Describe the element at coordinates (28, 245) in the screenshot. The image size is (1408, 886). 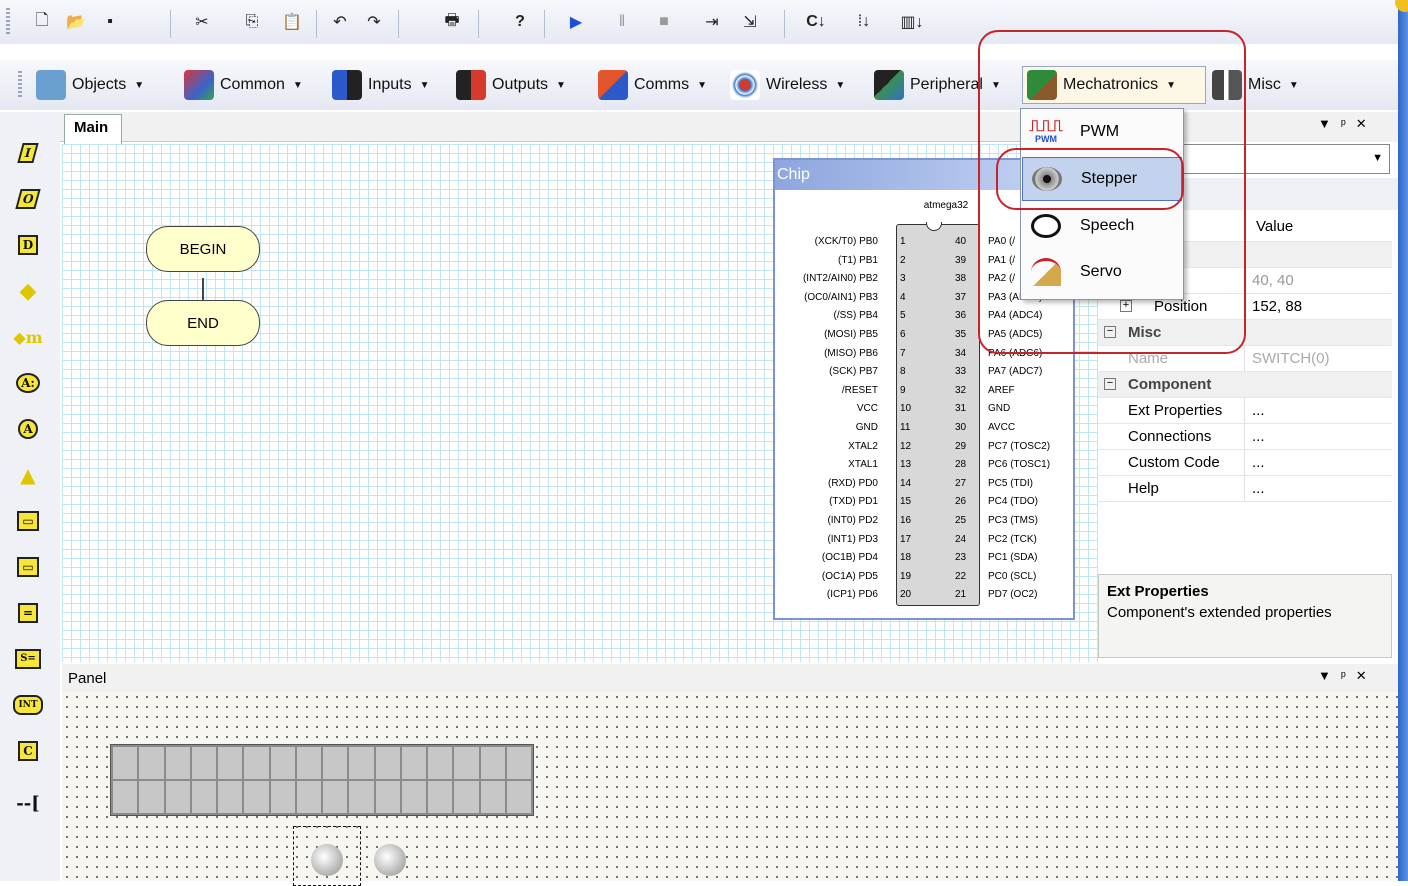
I see `palette-delay-icon: D` at that location.